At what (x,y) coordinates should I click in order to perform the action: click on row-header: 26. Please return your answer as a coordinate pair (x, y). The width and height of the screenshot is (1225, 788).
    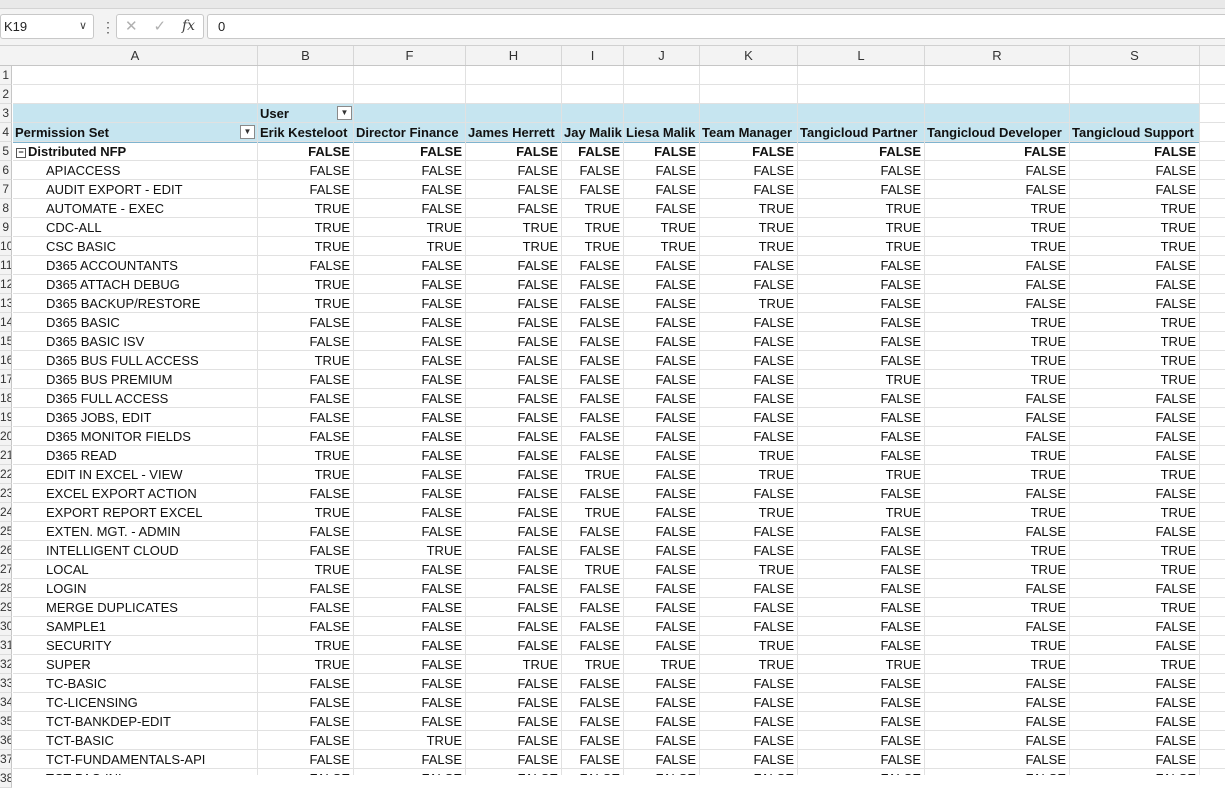
    Looking at the image, I should click on (6, 550).